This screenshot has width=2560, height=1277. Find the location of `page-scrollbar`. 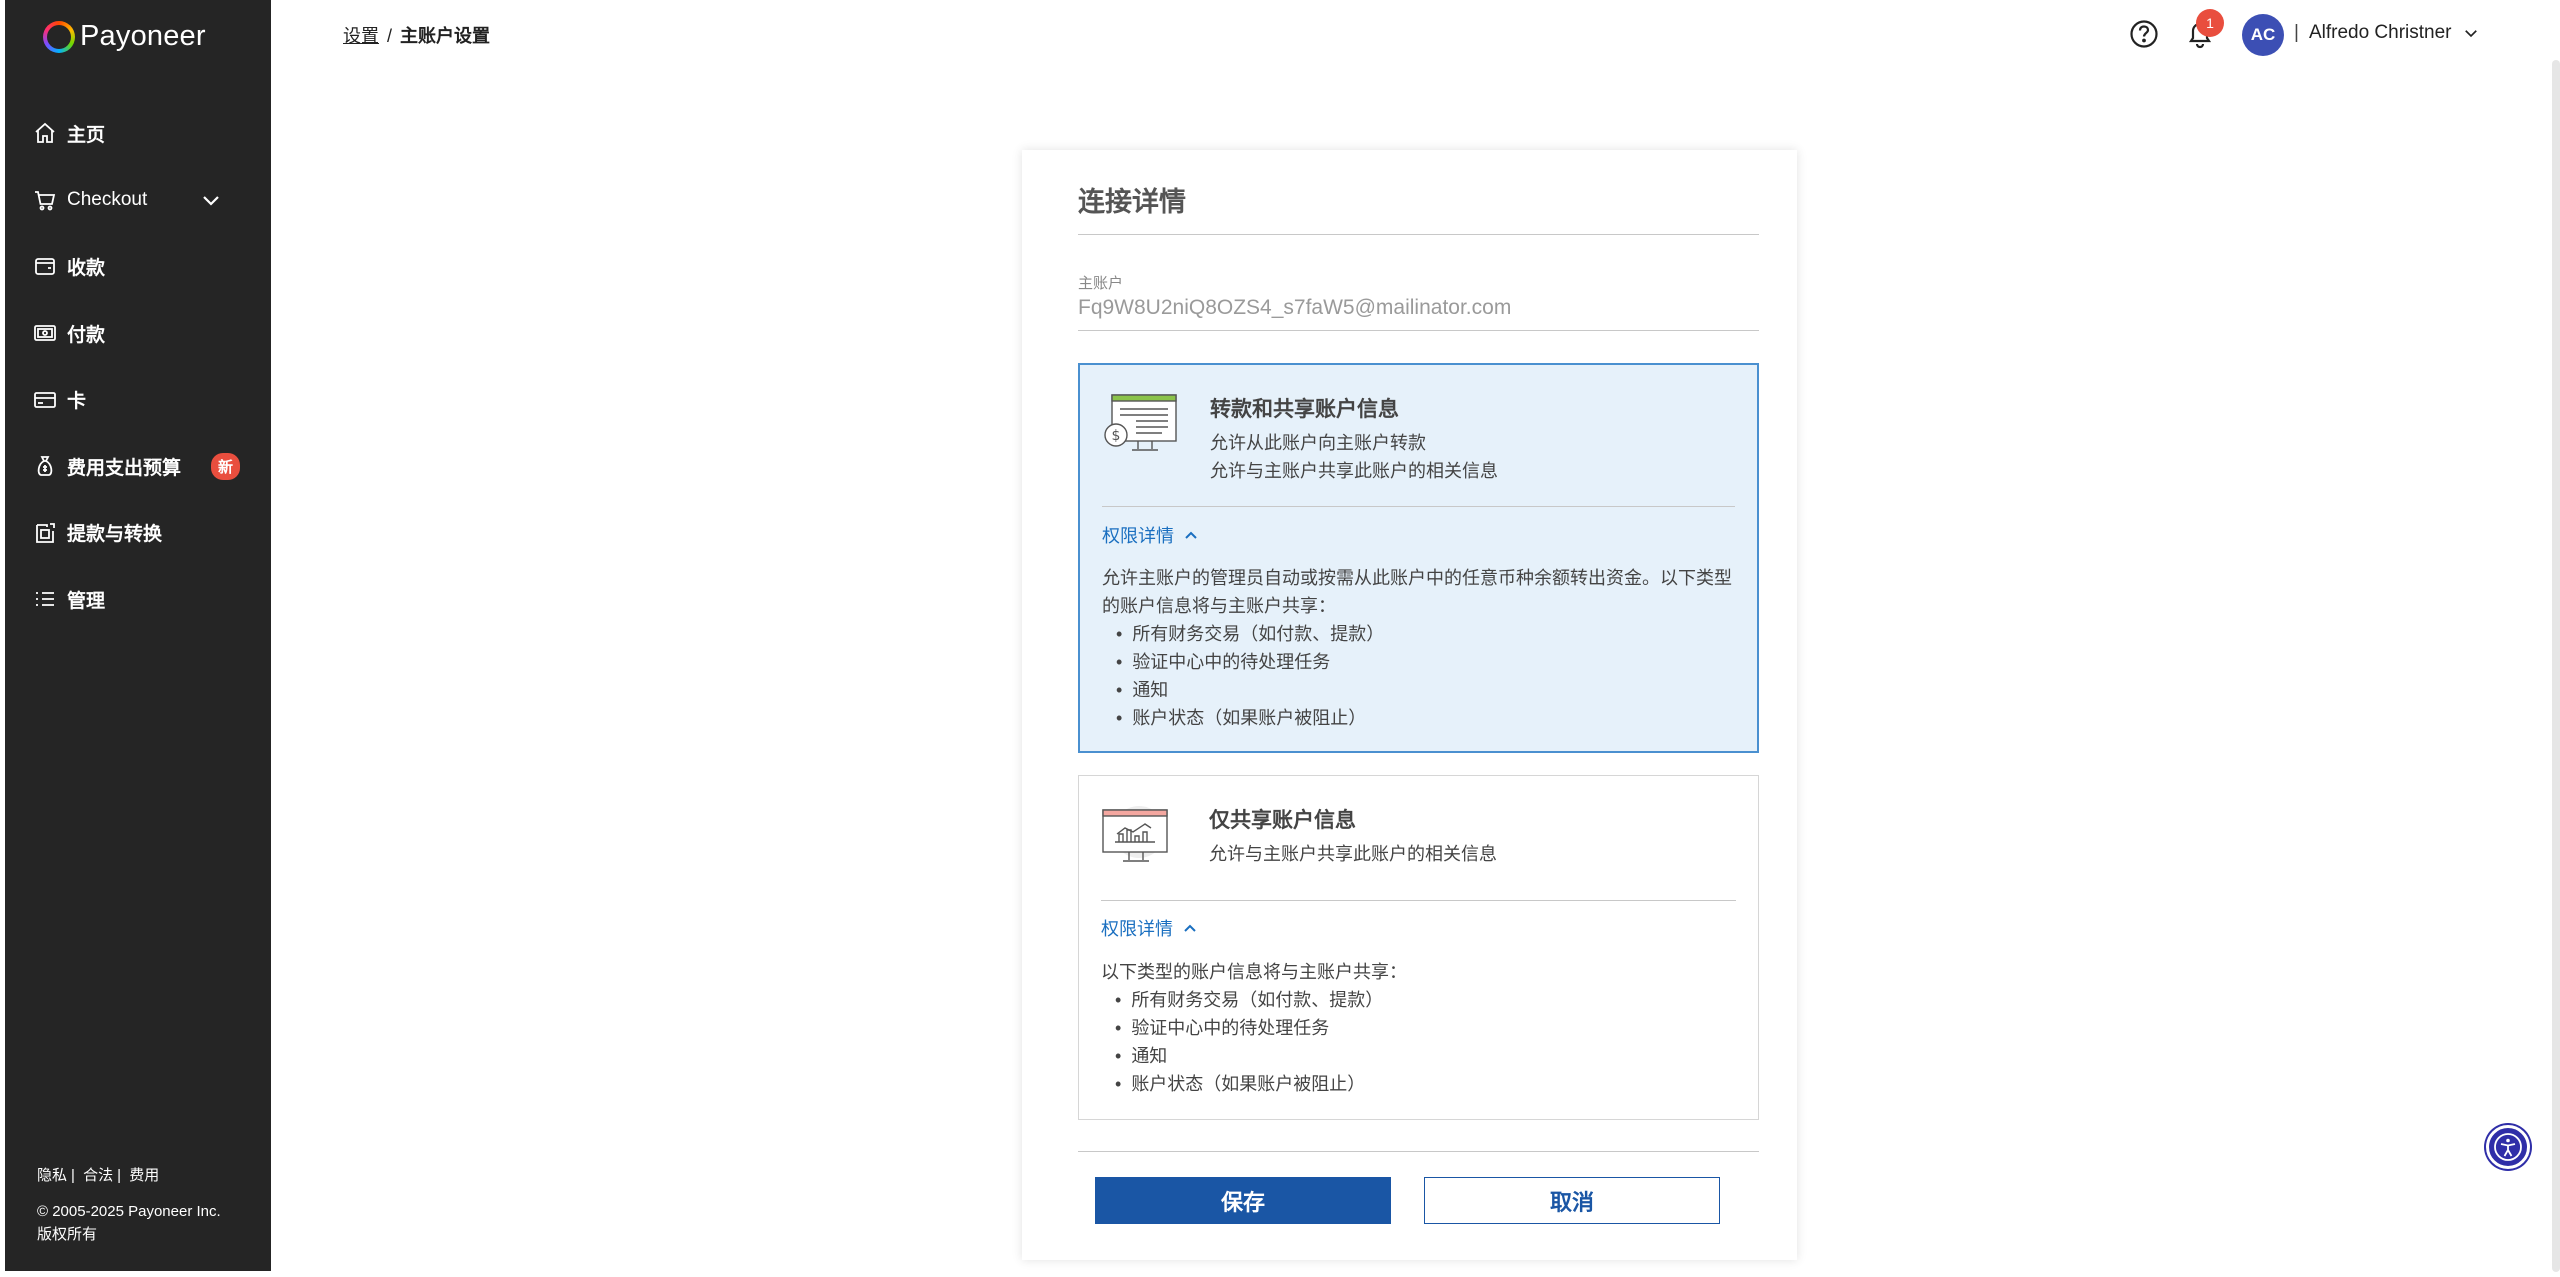

page-scrollbar is located at coordinates (2556, 666).